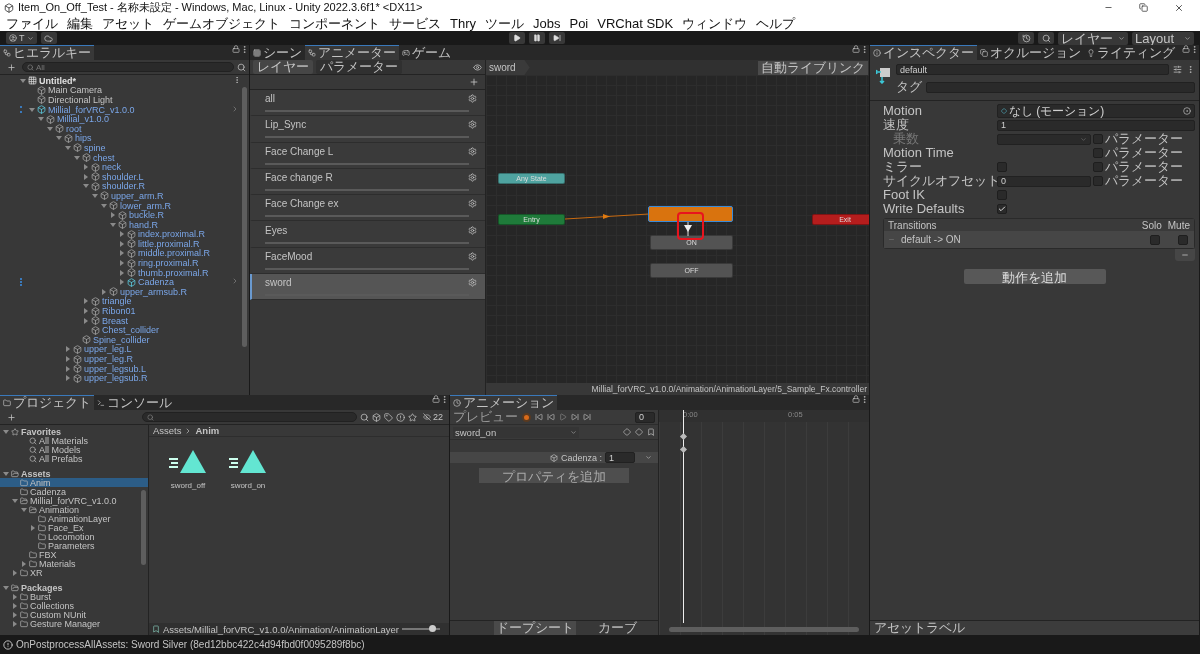 The width and height of the screenshot is (1200, 654). What do you see at coordinates (415, 23) in the screenshot?
I see `menu-item: サービス` at bounding box center [415, 23].